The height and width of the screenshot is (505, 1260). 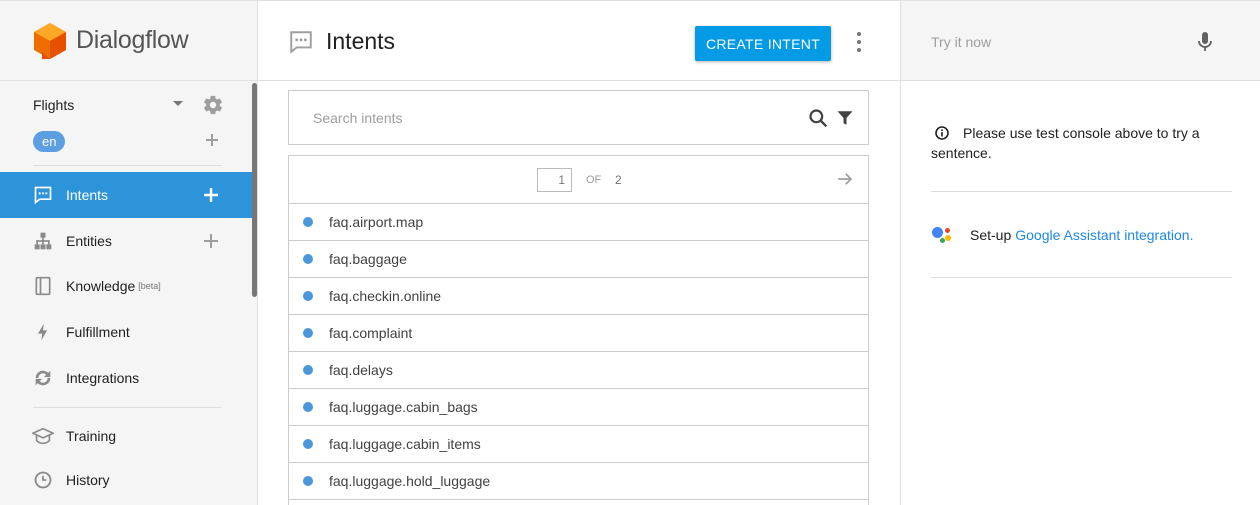 I want to click on list-item: faq.checkin.online, so click(x=578, y=296).